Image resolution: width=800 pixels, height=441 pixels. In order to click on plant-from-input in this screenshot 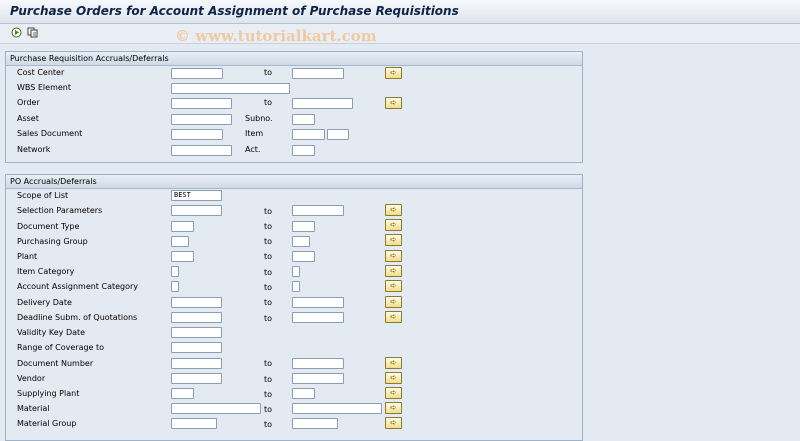, I will do `click(182, 256)`.